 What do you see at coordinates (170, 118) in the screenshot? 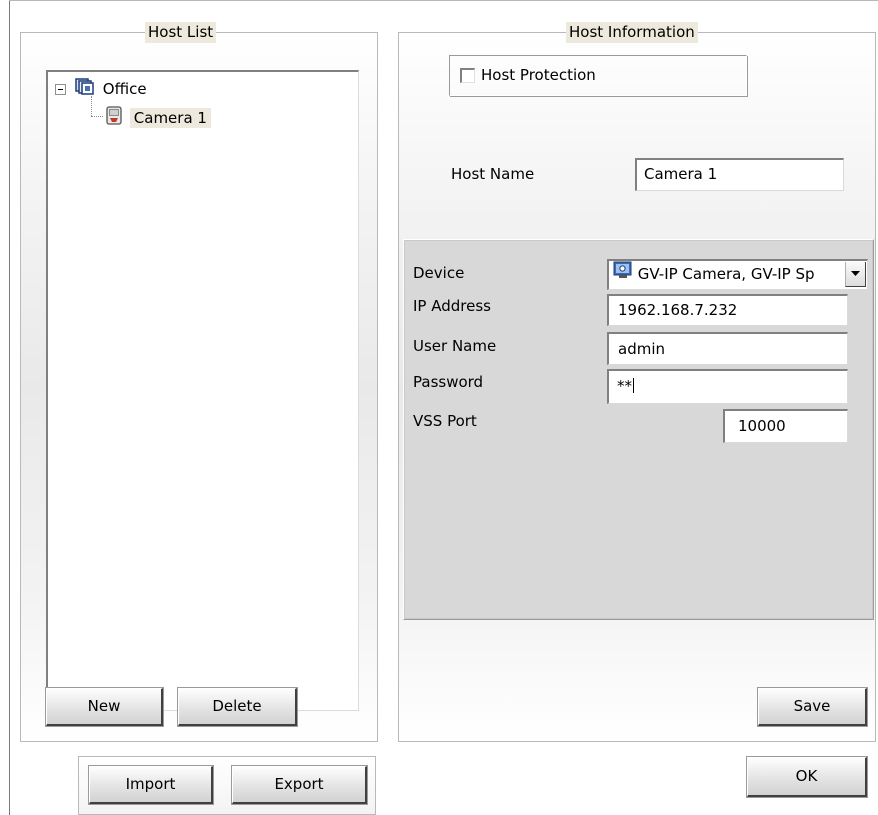
I see `tree-node-camera-1-label: Camera 1` at bounding box center [170, 118].